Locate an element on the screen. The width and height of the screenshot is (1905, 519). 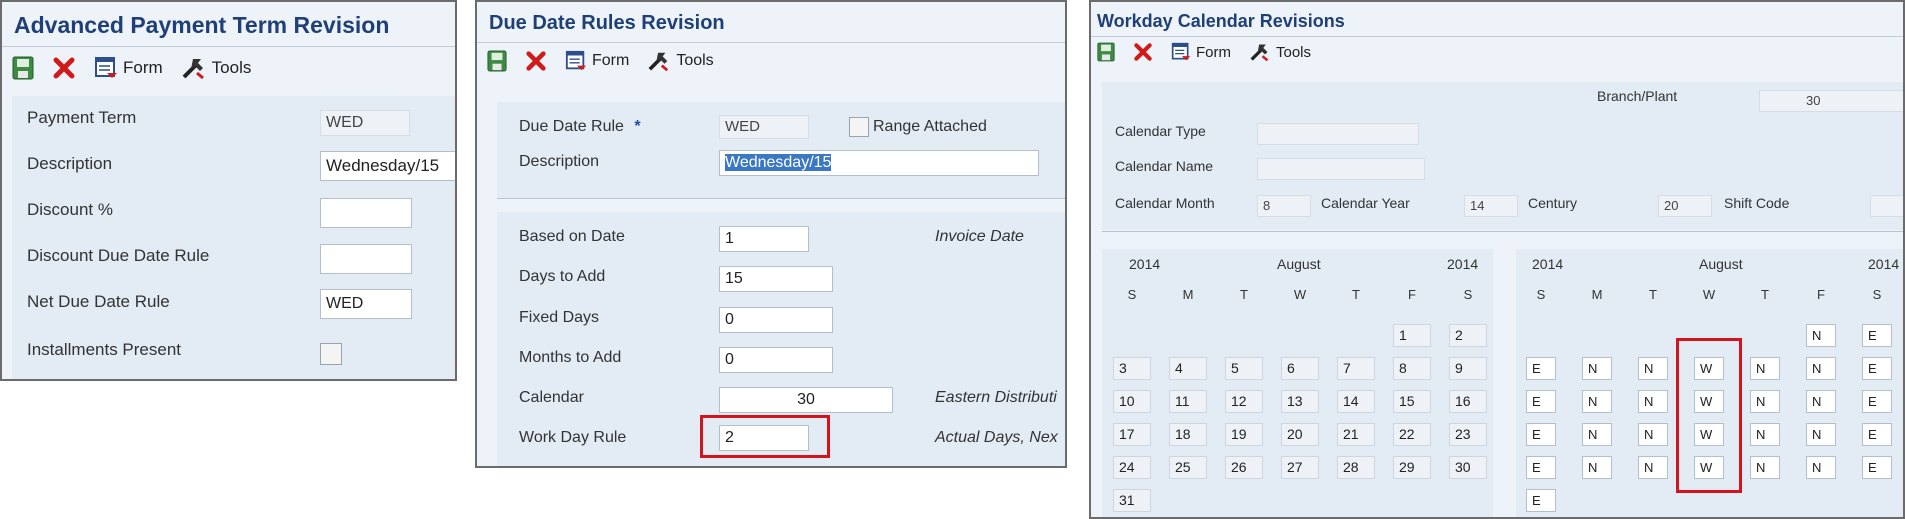
calendar-label: Calendar is located at coordinates (551, 397).